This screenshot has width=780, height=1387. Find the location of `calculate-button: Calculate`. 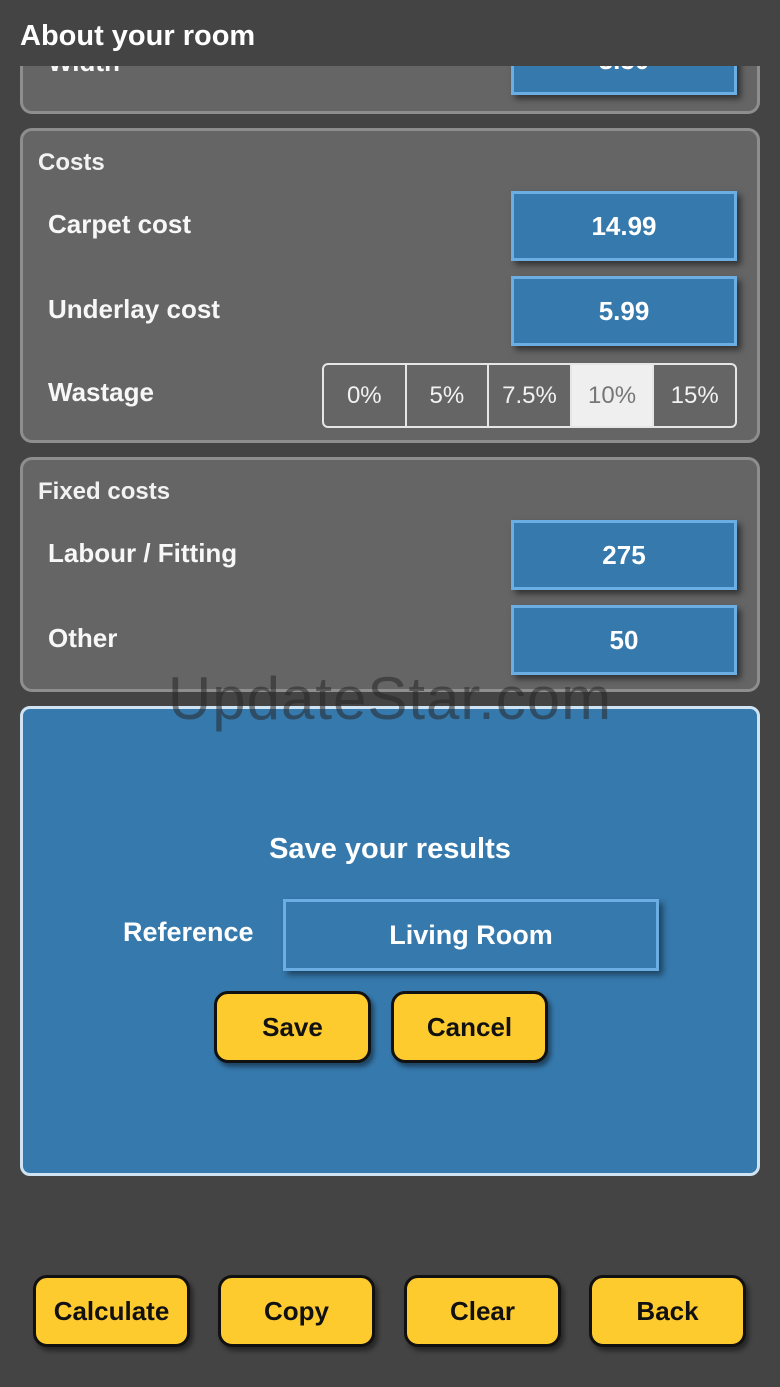

calculate-button: Calculate is located at coordinates (111, 1311).